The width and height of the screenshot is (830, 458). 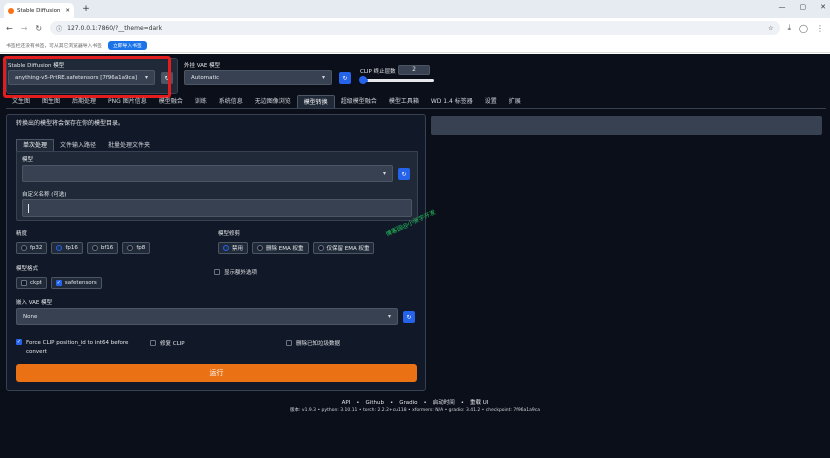 I want to click on vae-dropdown: Automatic ▾, so click(x=258, y=77).